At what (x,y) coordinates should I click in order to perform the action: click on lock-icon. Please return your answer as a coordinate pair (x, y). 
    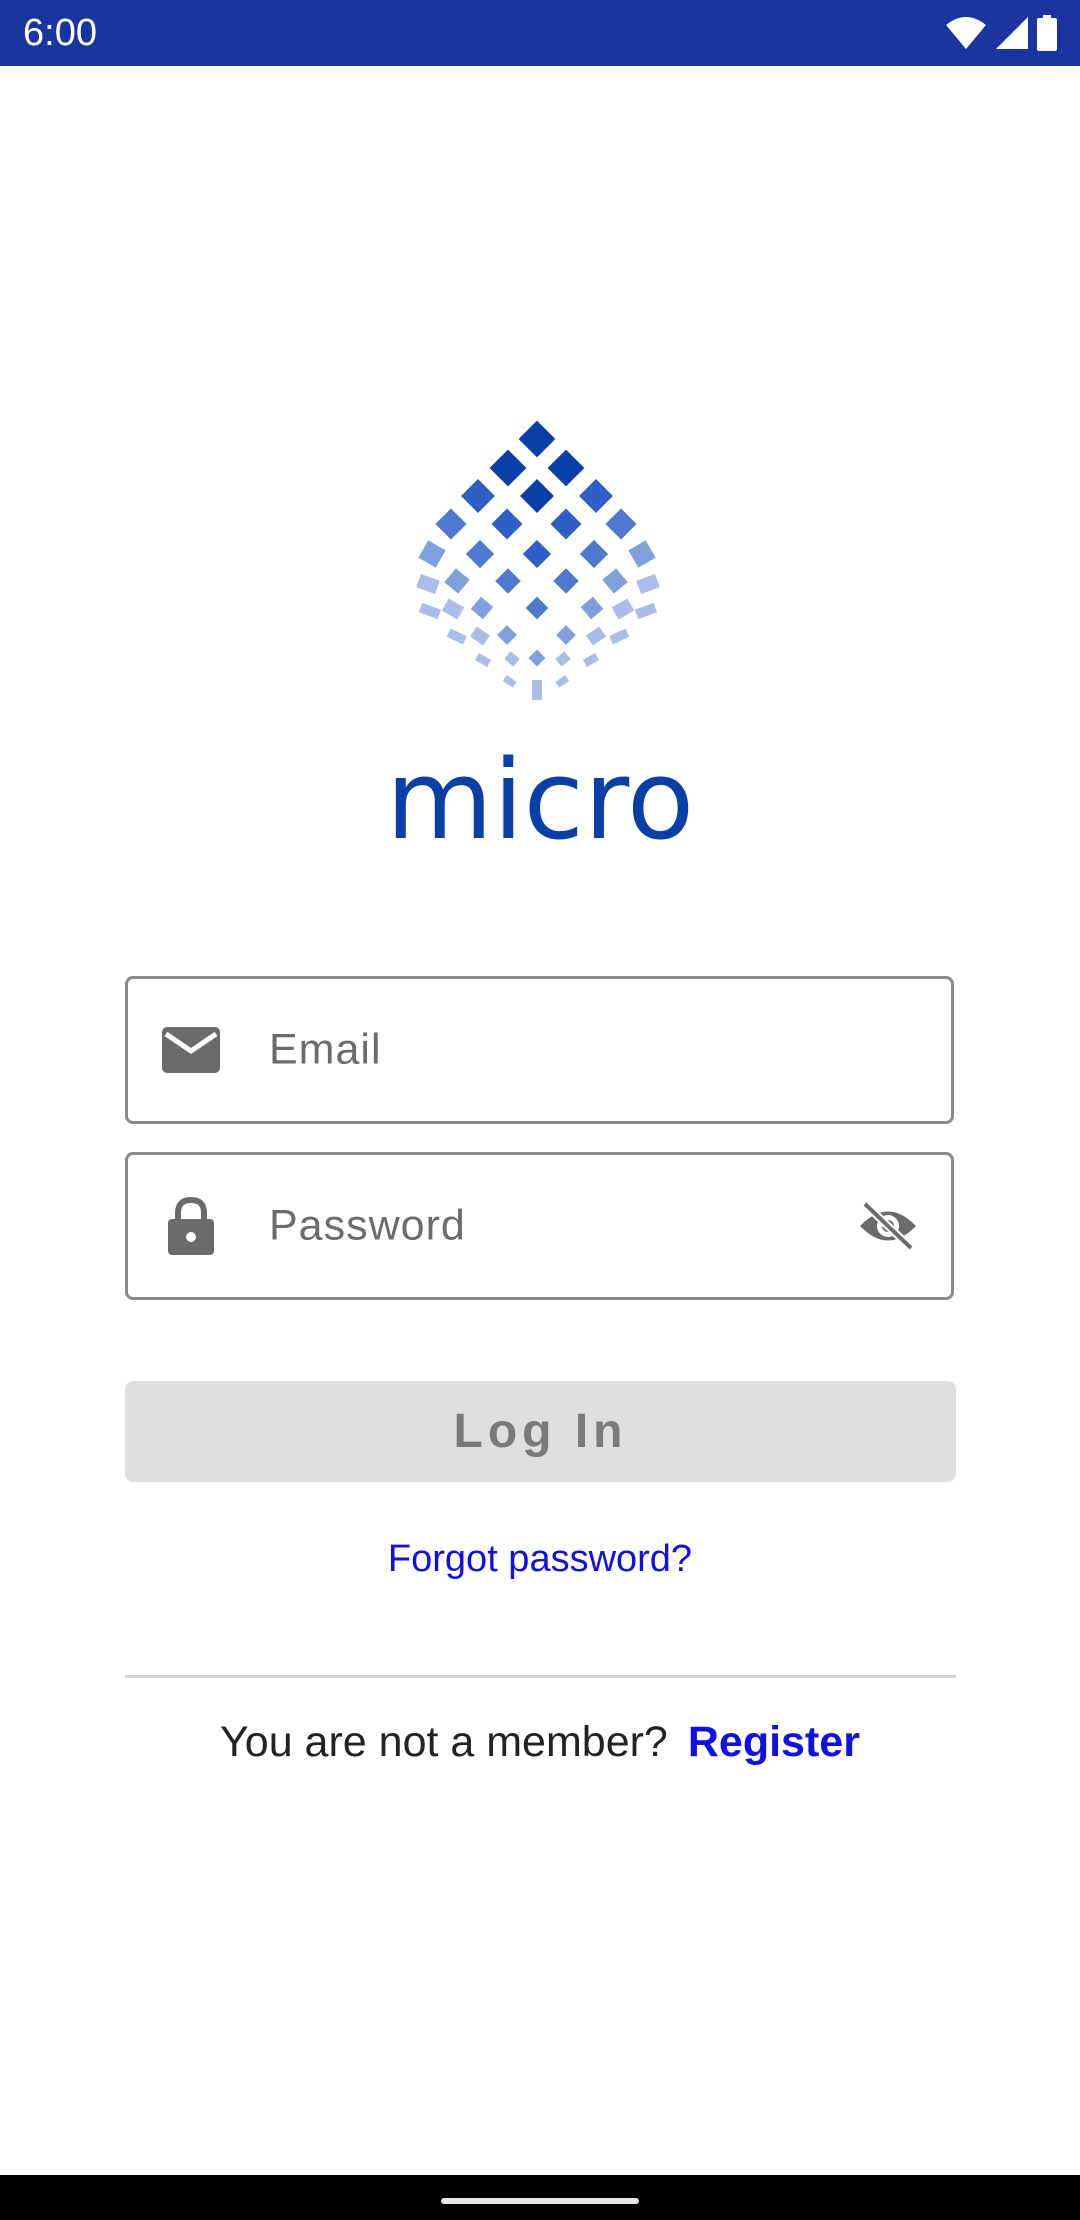
    Looking at the image, I should click on (191, 1226).